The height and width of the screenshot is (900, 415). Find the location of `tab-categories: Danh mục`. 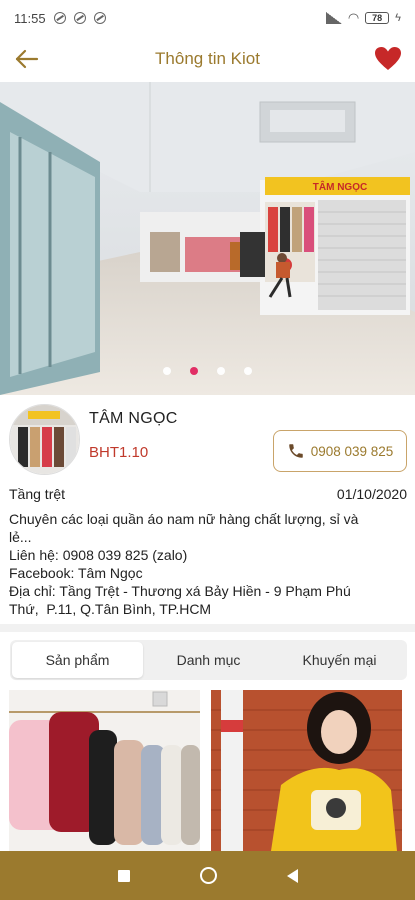

tab-categories: Danh mục is located at coordinates (208, 660).